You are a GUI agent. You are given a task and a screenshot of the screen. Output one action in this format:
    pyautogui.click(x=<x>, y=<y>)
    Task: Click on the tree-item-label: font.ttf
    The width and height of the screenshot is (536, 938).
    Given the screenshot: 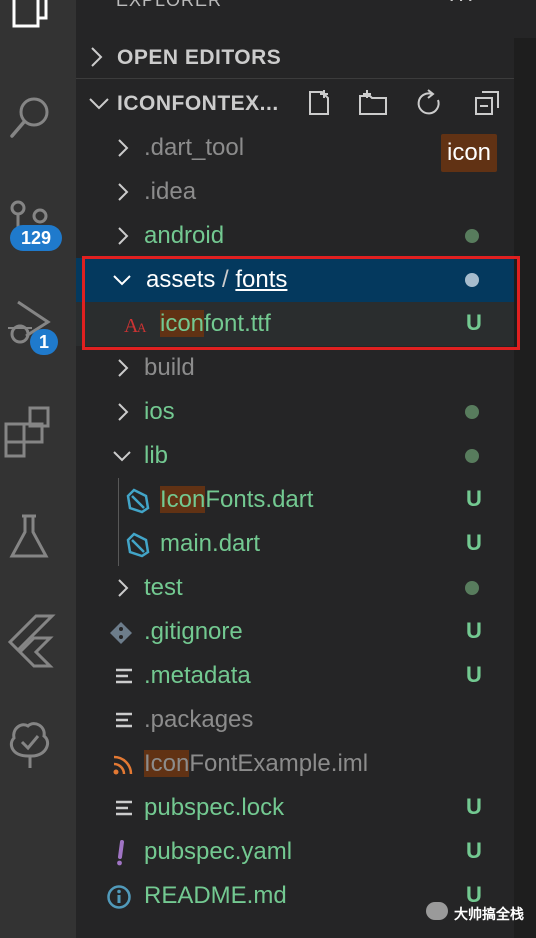 What is the action you would take?
    pyautogui.click(x=237, y=323)
    